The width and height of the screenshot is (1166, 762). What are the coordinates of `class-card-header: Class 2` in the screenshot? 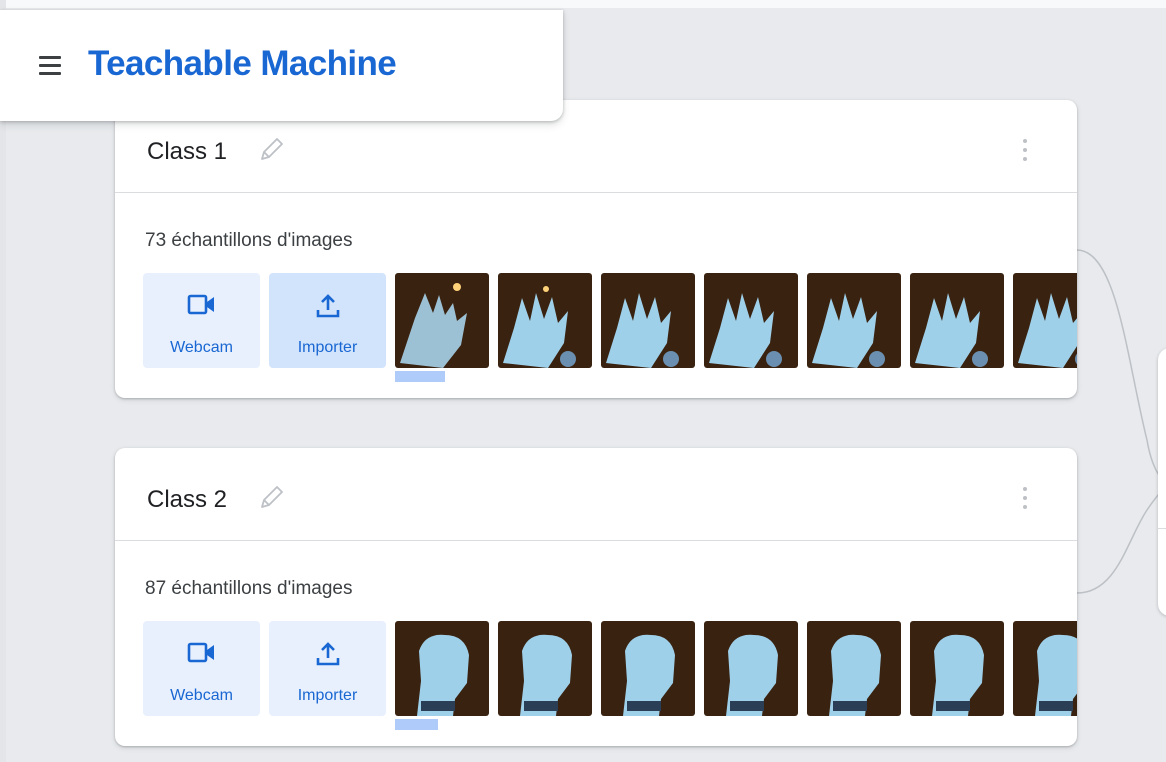 It's located at (596, 494).